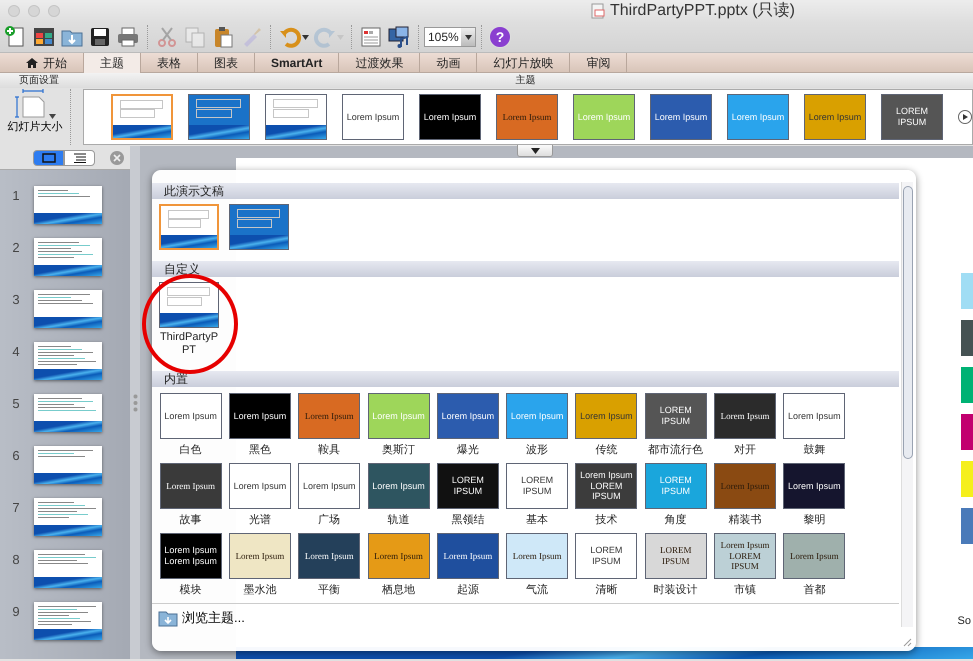 The height and width of the screenshot is (661, 973). I want to click on collapse-button, so click(535, 151).